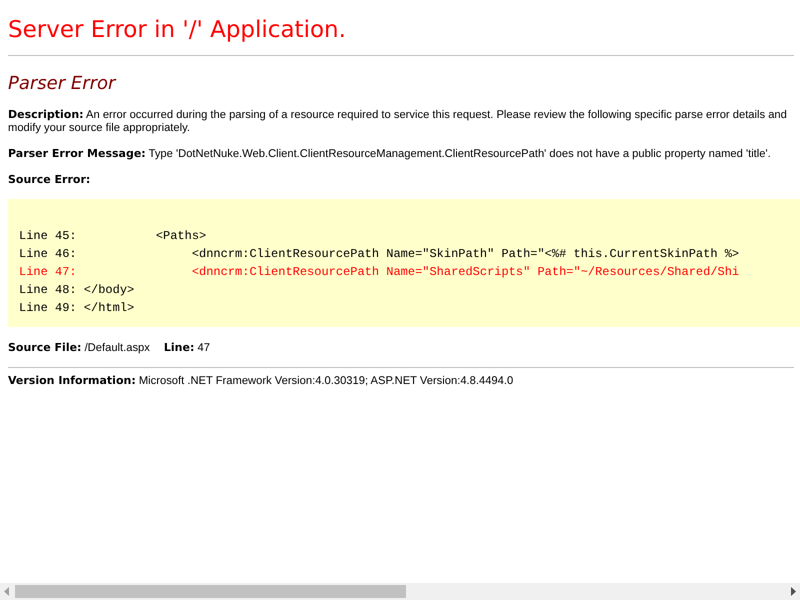 The height and width of the screenshot is (600, 800). I want to click on message-label: Parser Error Message:, so click(77, 153).